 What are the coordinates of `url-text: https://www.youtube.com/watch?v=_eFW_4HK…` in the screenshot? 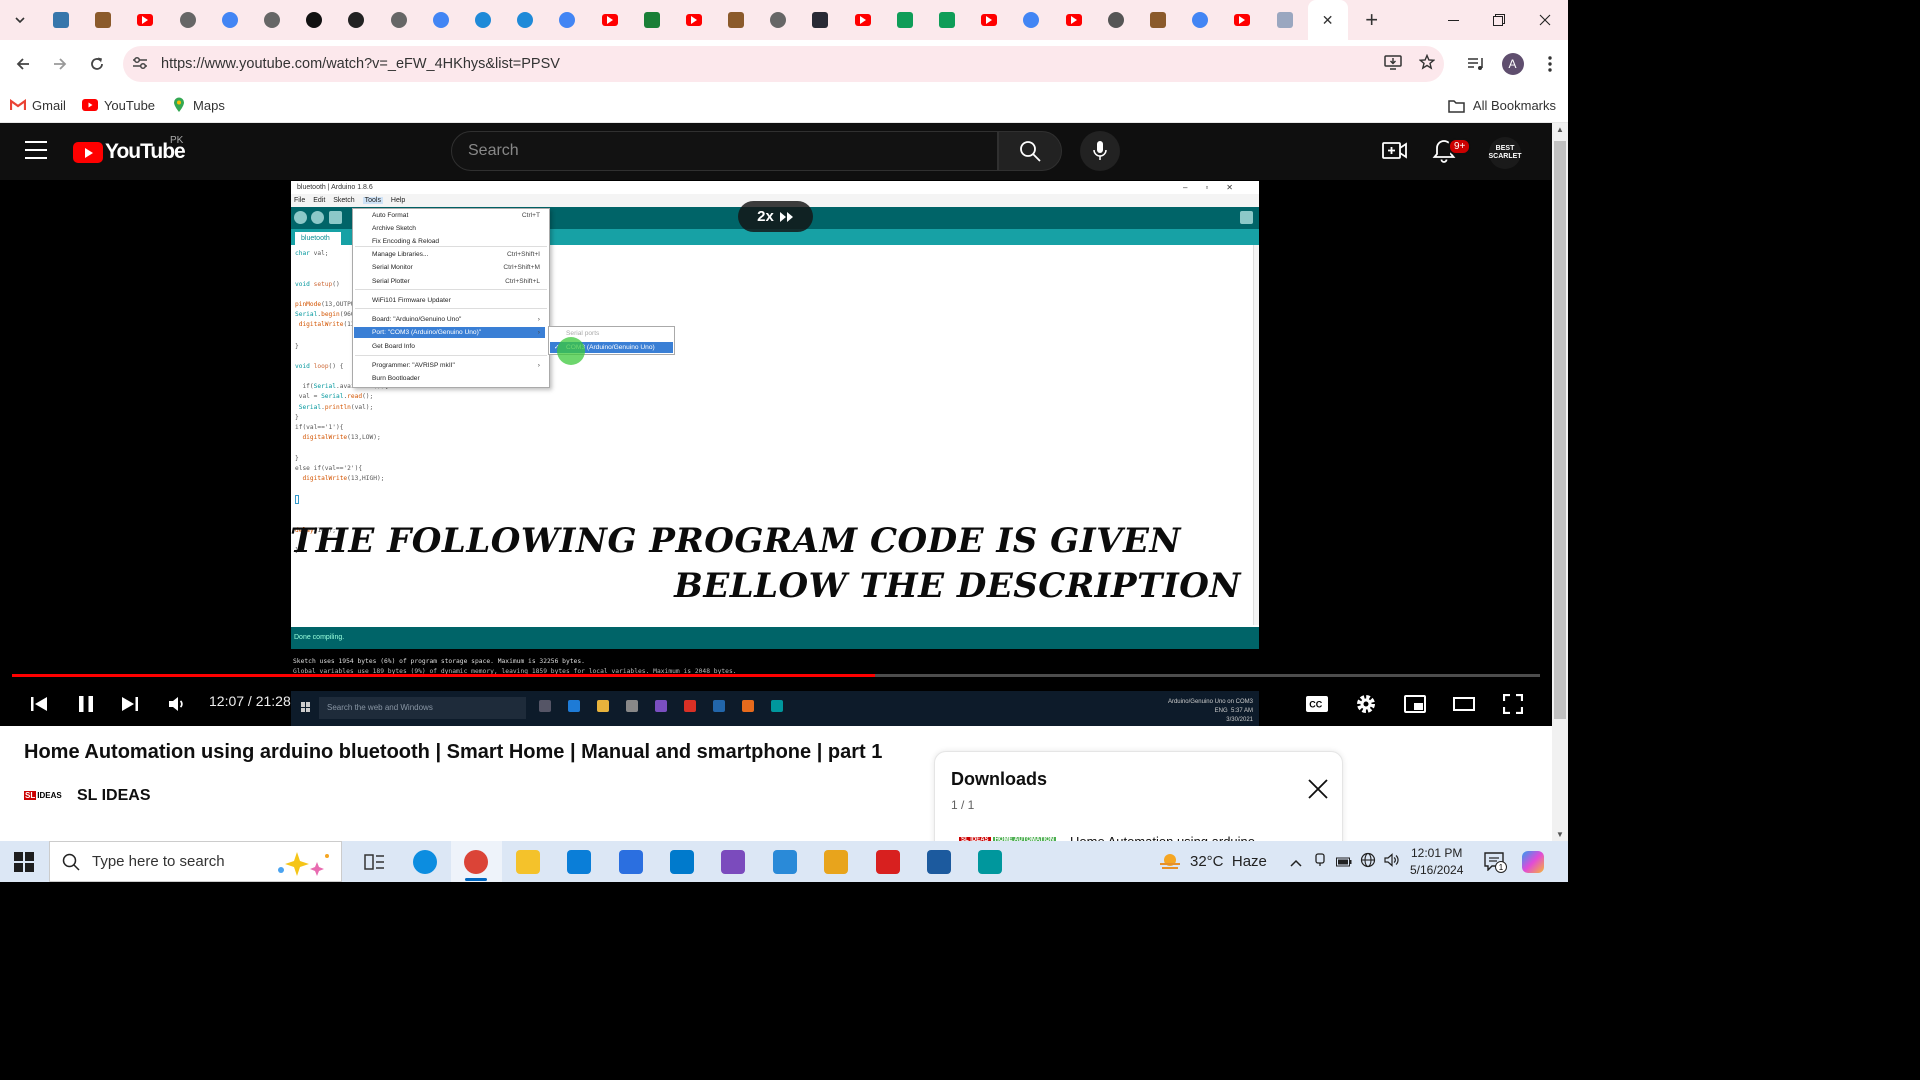 It's located at (360, 64).